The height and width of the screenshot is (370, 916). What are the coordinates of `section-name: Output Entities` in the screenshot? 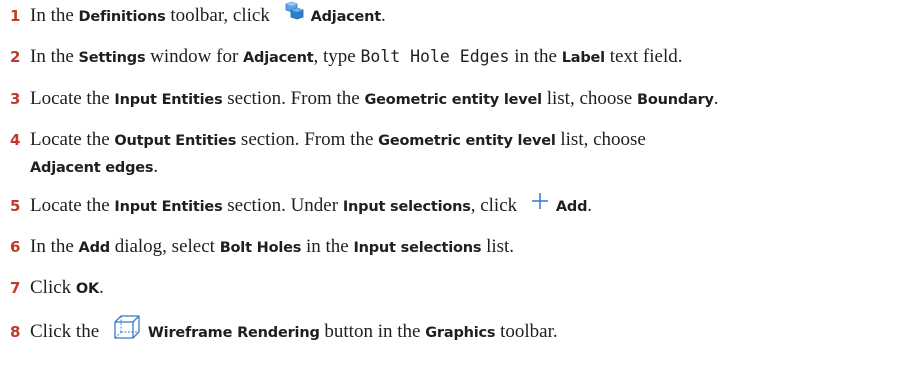 It's located at (175, 141).